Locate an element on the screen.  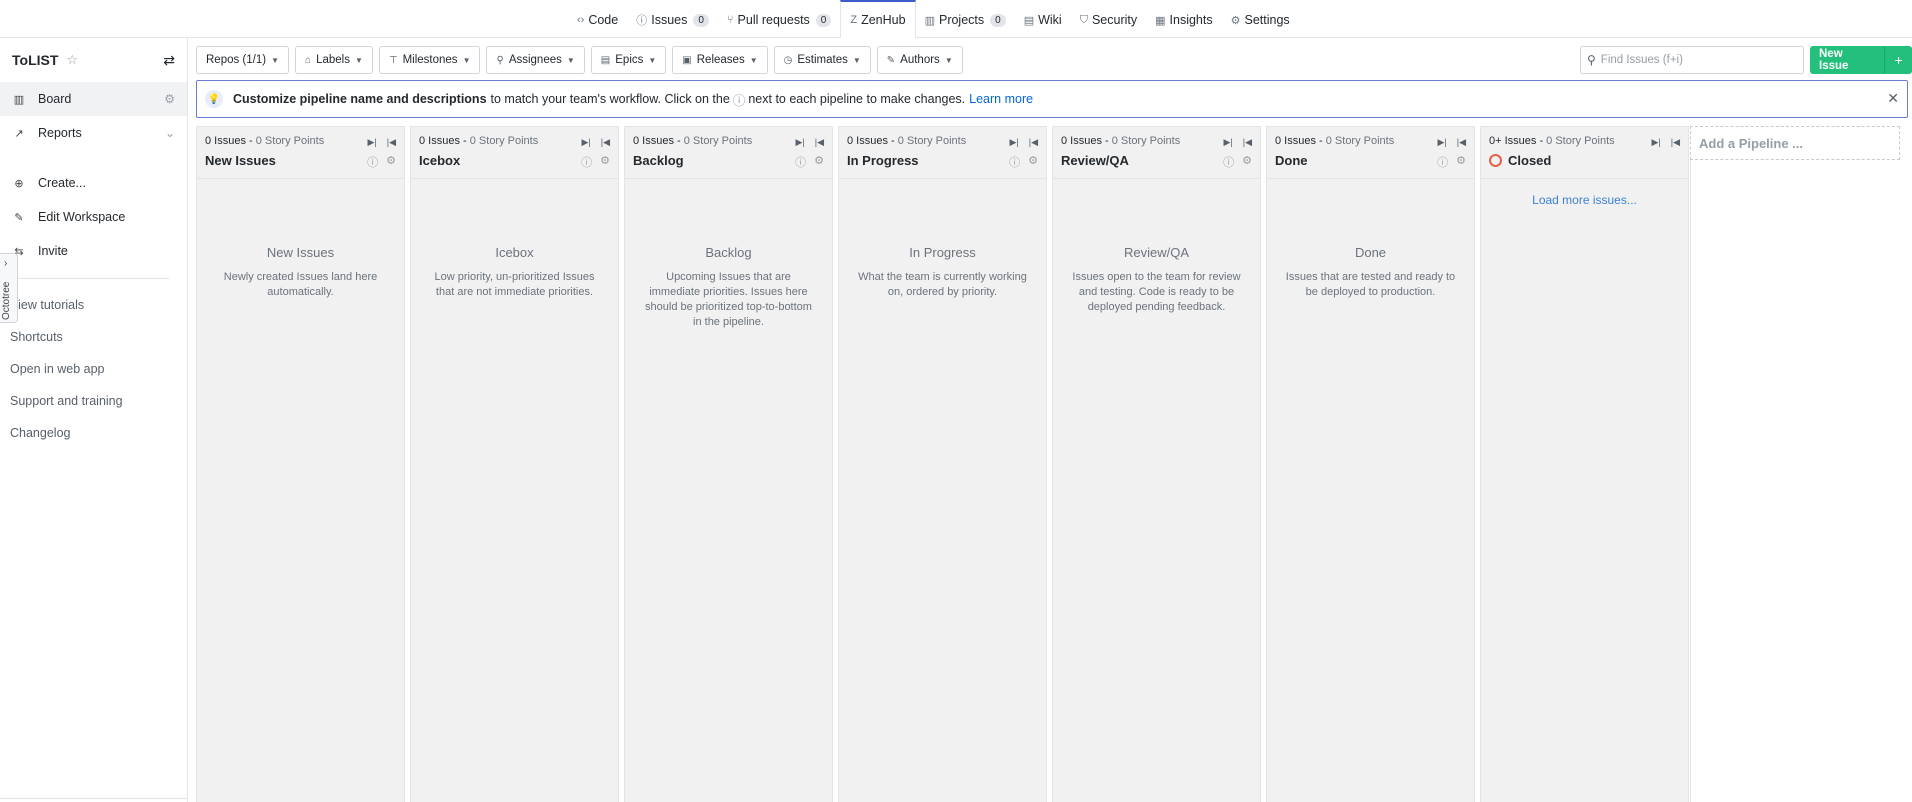
filter-releases-button: ▣ Releases ▼ is located at coordinates (720, 60).